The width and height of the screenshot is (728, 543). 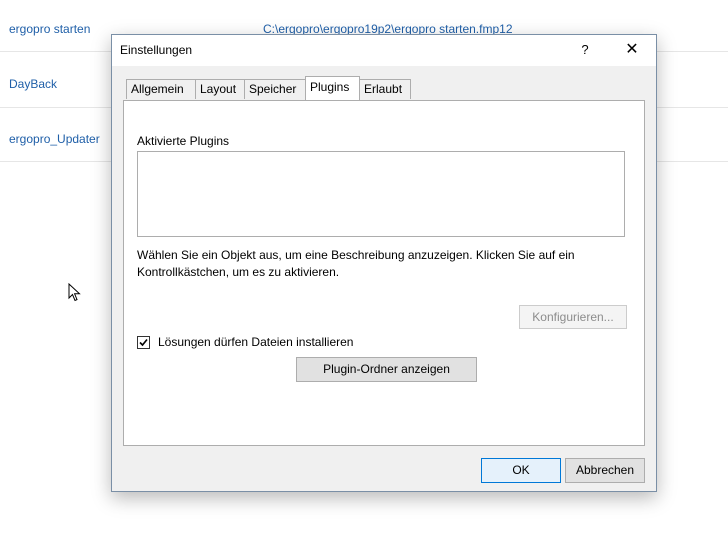 I want to click on list-item-label: DayBack, so click(x=33, y=84).